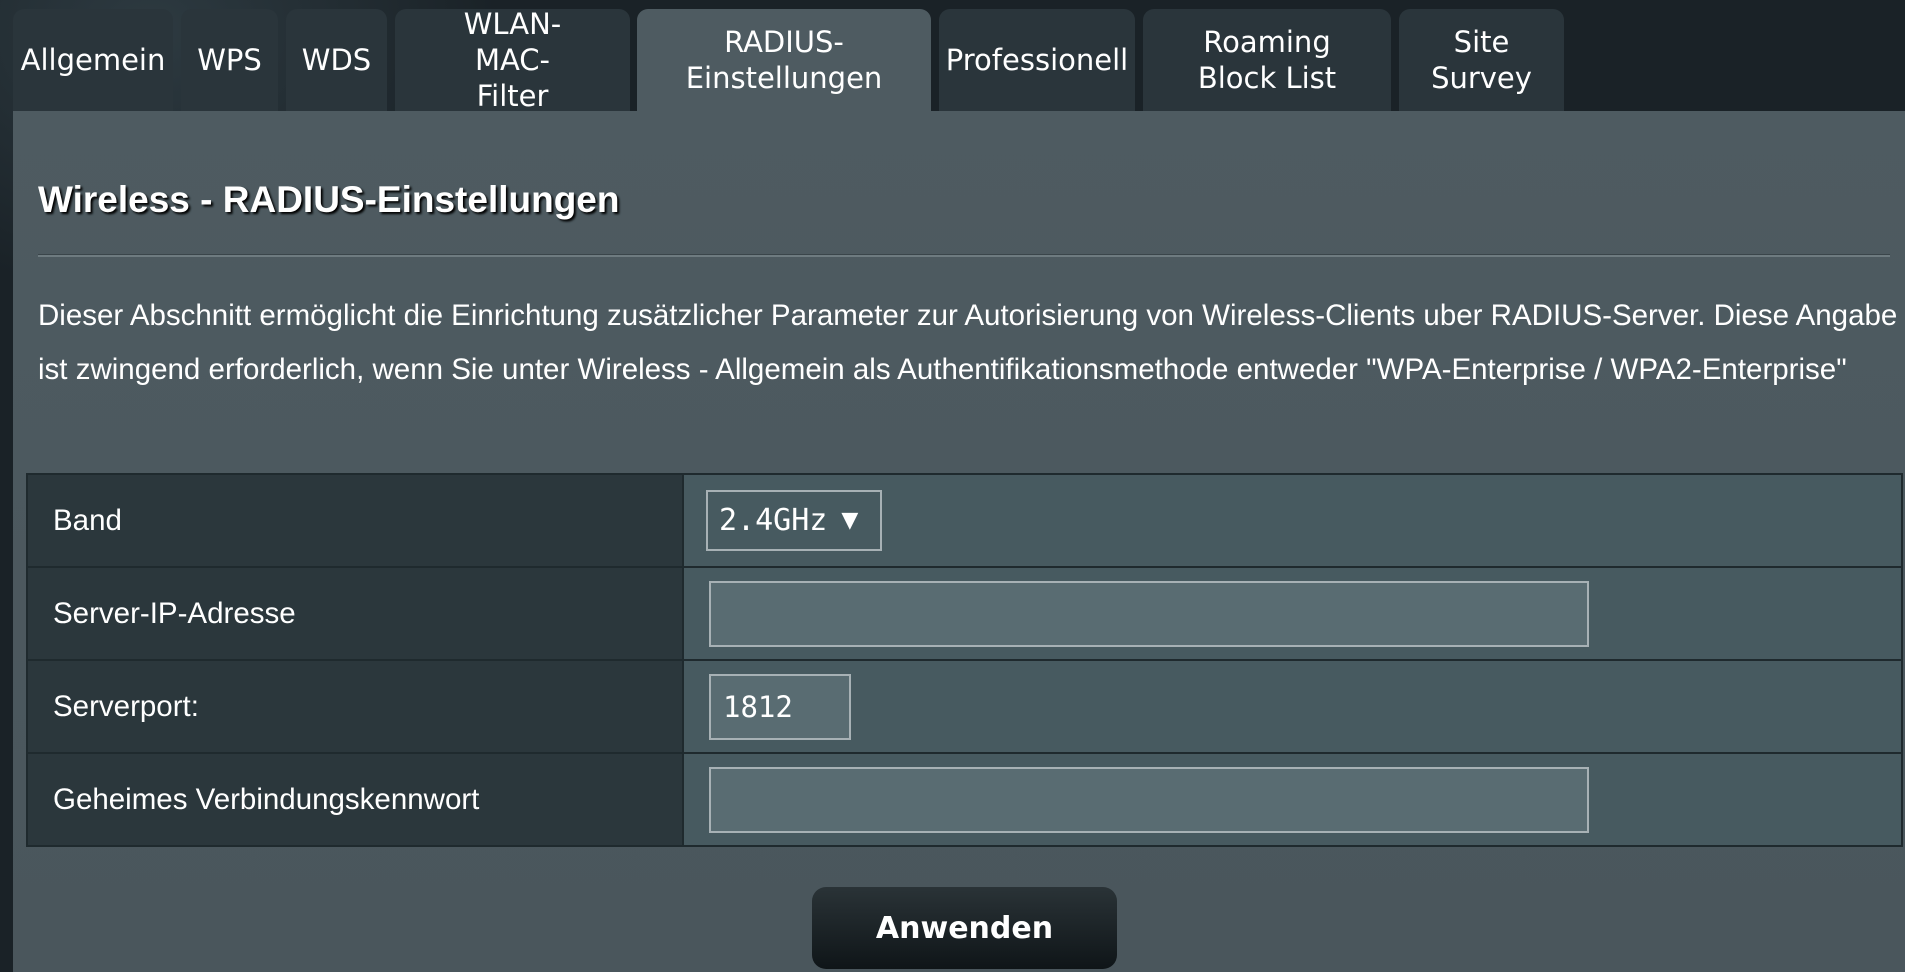 This screenshot has width=1905, height=972. I want to click on secret-cell, so click(1292, 799).